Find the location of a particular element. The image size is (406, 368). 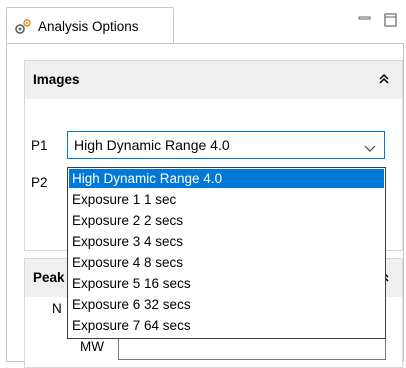

tab-analysis-options: Analysis Options is located at coordinates (90, 25).